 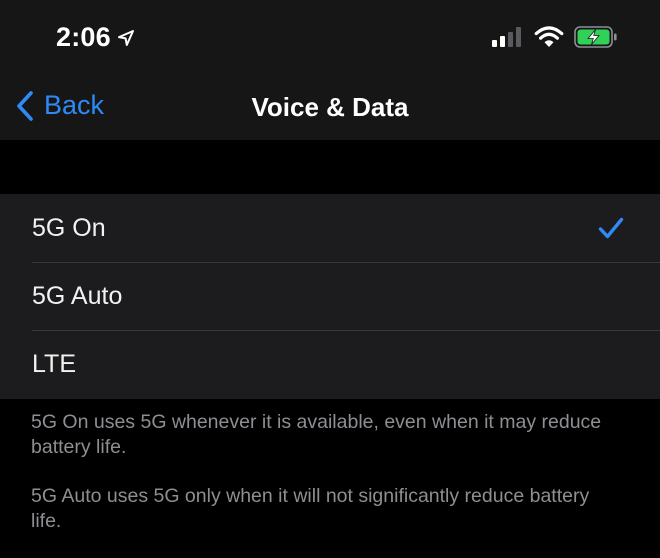 I want to click on wifi-icon, so click(x=549, y=36).